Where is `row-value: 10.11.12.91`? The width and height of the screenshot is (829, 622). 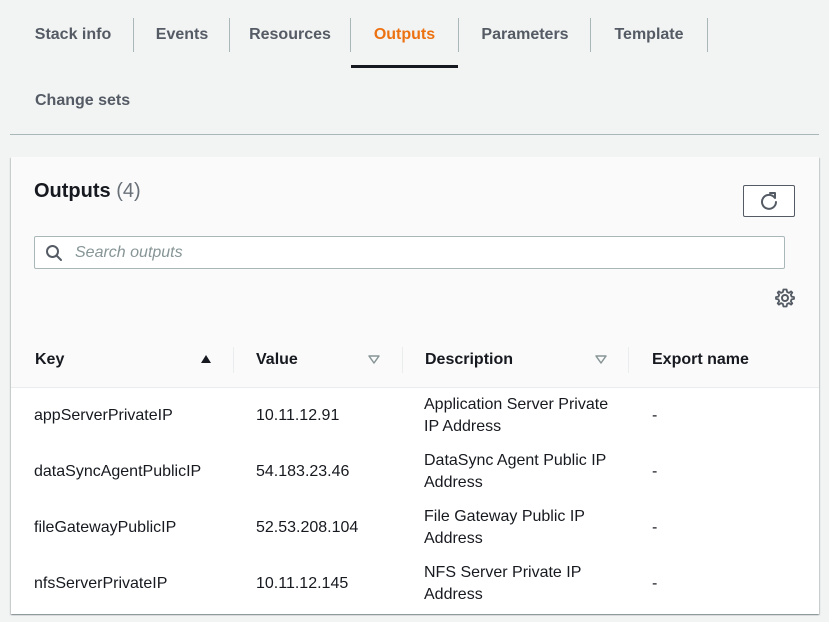 row-value: 10.11.12.91 is located at coordinates (298, 415).